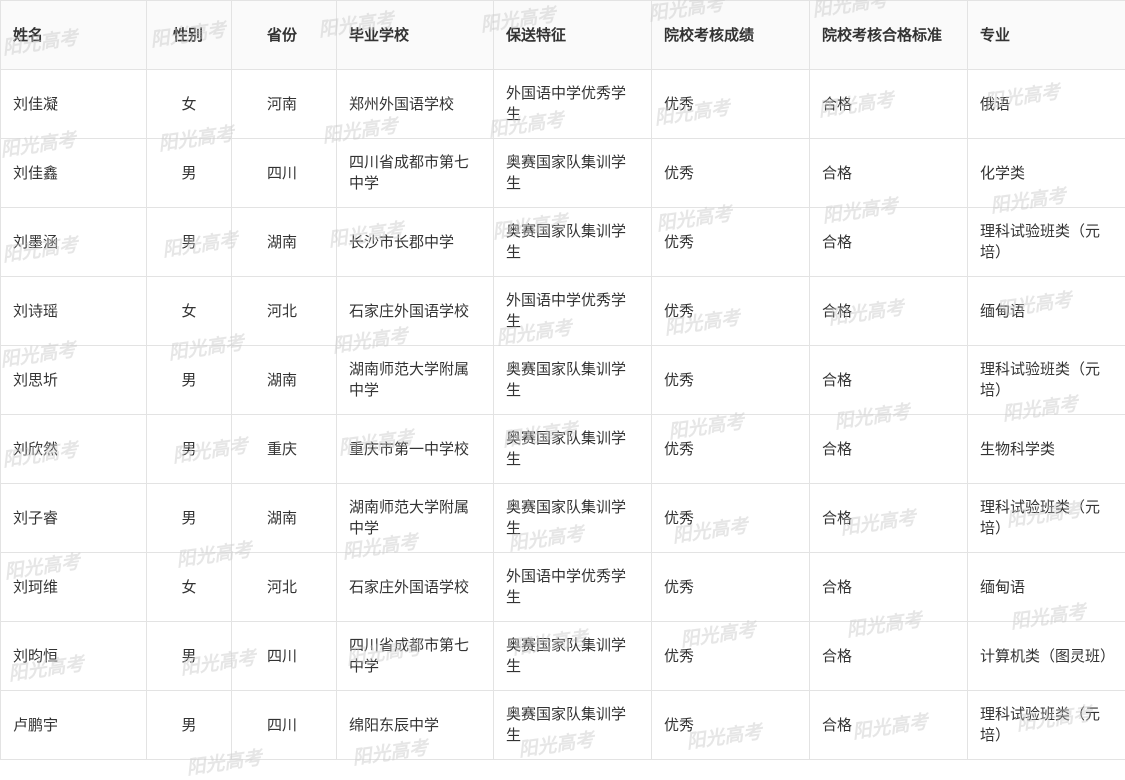 The width and height of the screenshot is (1125, 780). Describe the element at coordinates (731, 35) in the screenshot. I see `header-score: 院校考核成绩` at that location.